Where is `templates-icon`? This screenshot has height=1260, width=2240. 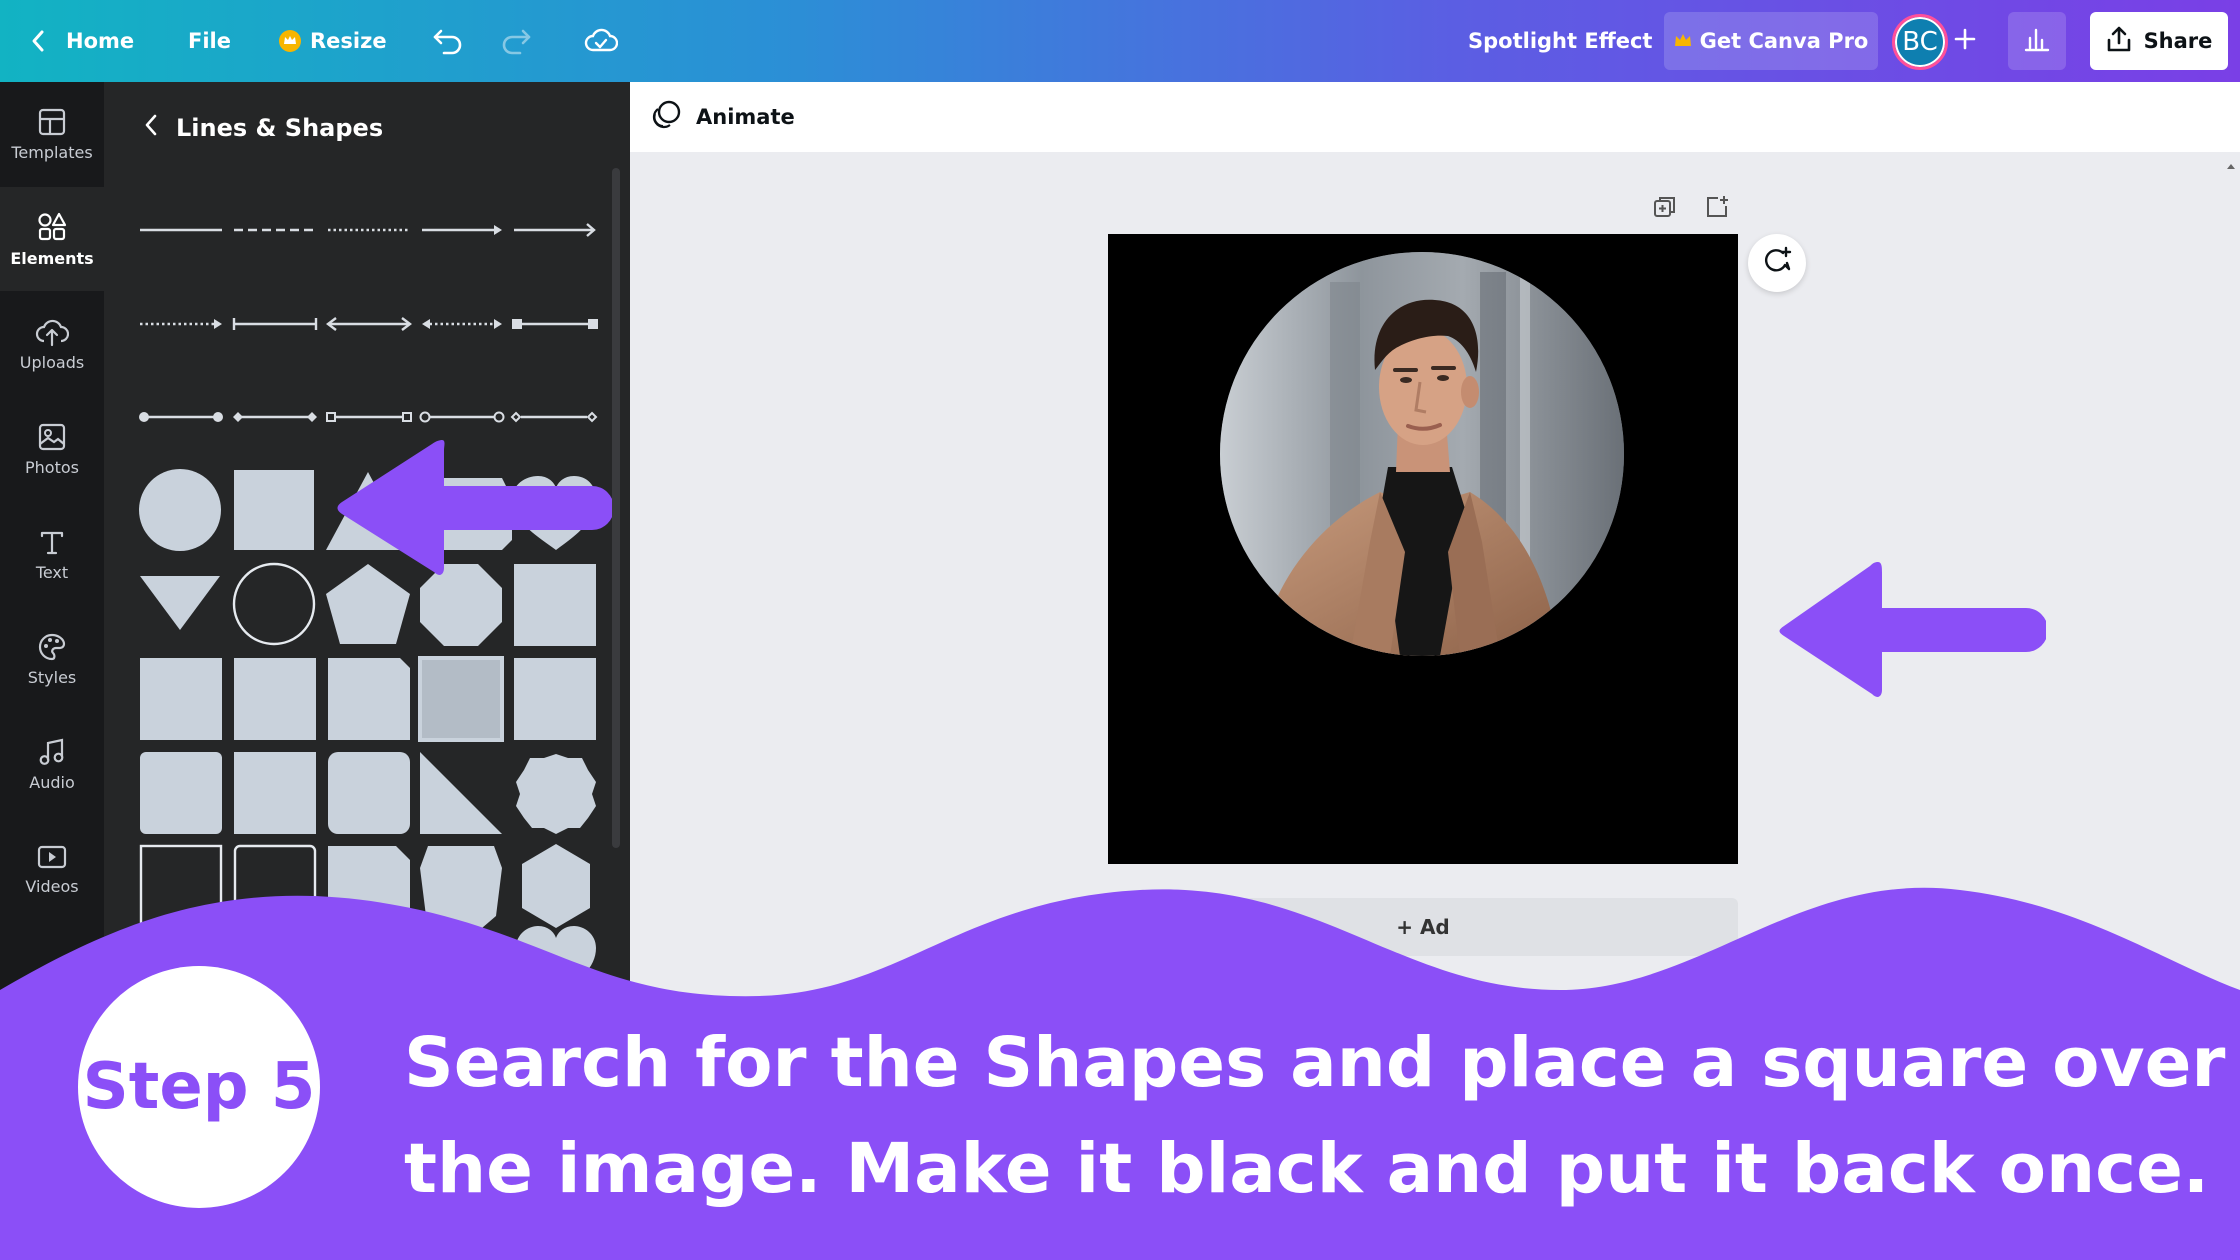
templates-icon is located at coordinates (52, 122).